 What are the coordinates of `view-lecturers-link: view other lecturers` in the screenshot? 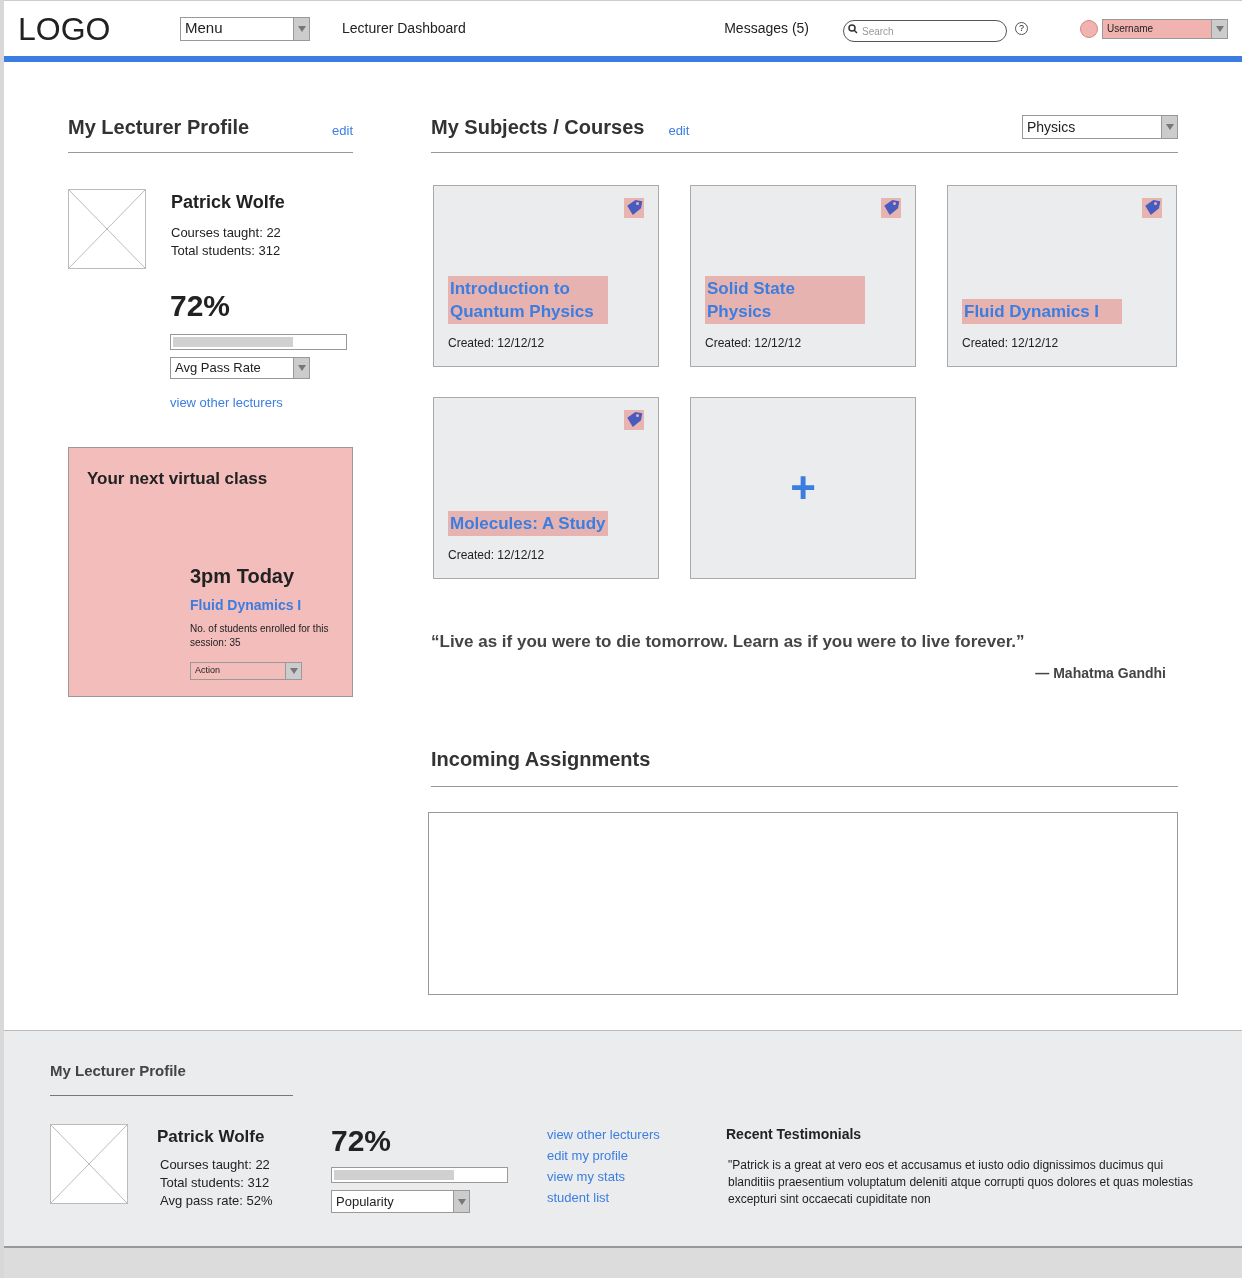 It's located at (261, 403).